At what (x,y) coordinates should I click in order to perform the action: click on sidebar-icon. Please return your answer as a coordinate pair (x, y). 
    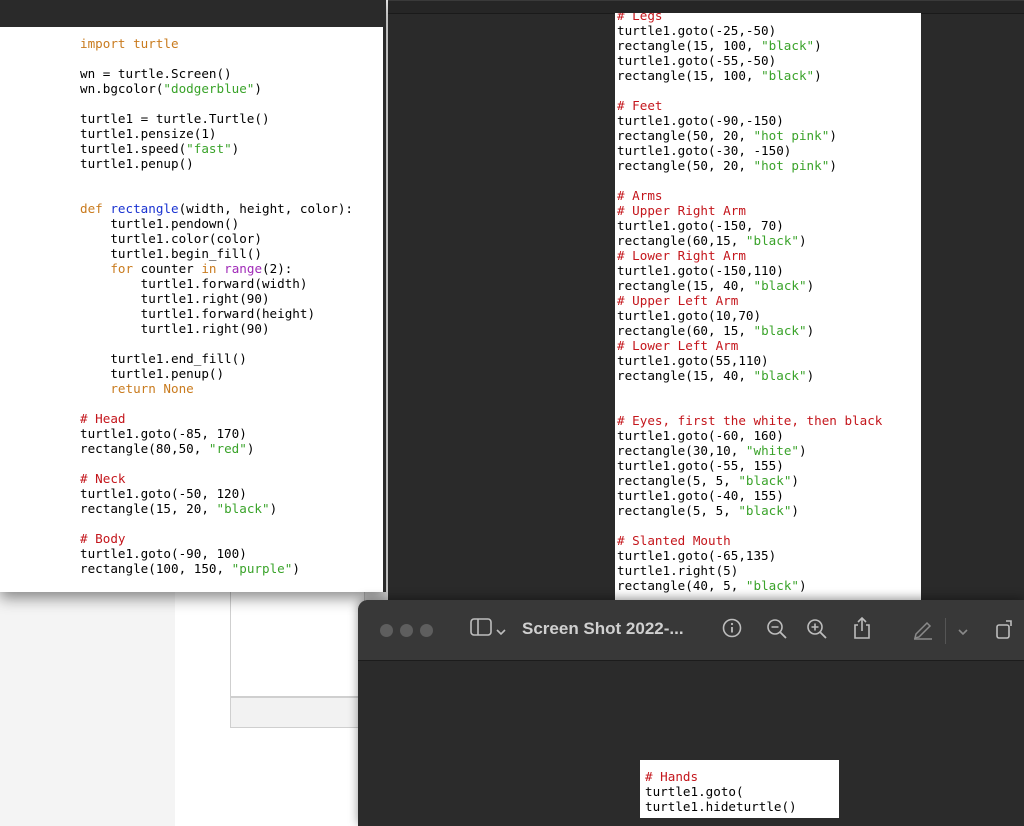
    Looking at the image, I should click on (481, 630).